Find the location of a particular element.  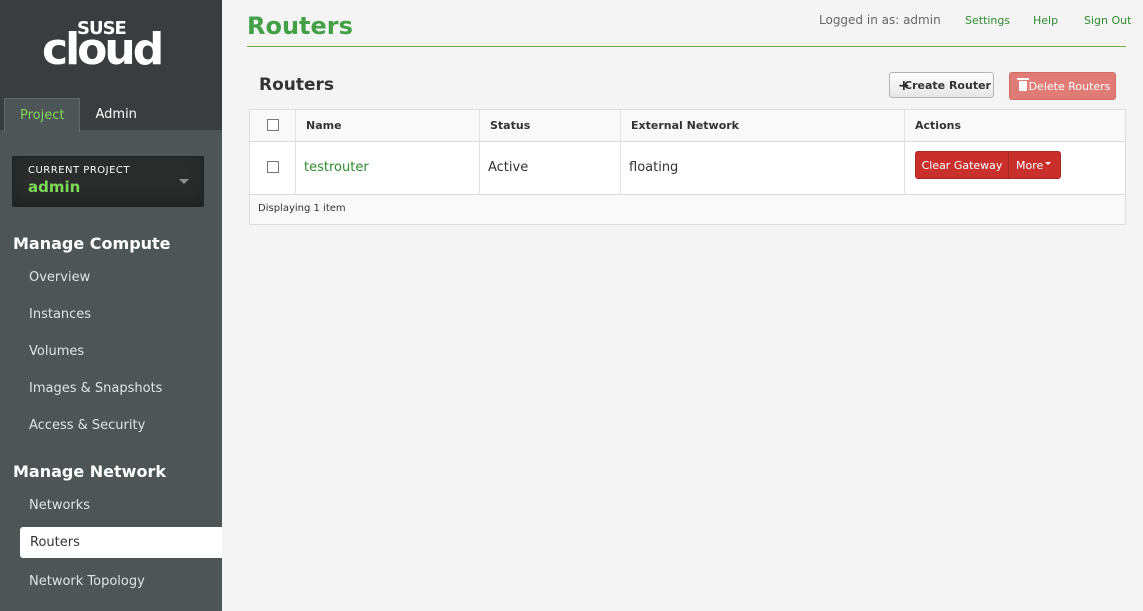

tab-project: Project is located at coordinates (42, 115).